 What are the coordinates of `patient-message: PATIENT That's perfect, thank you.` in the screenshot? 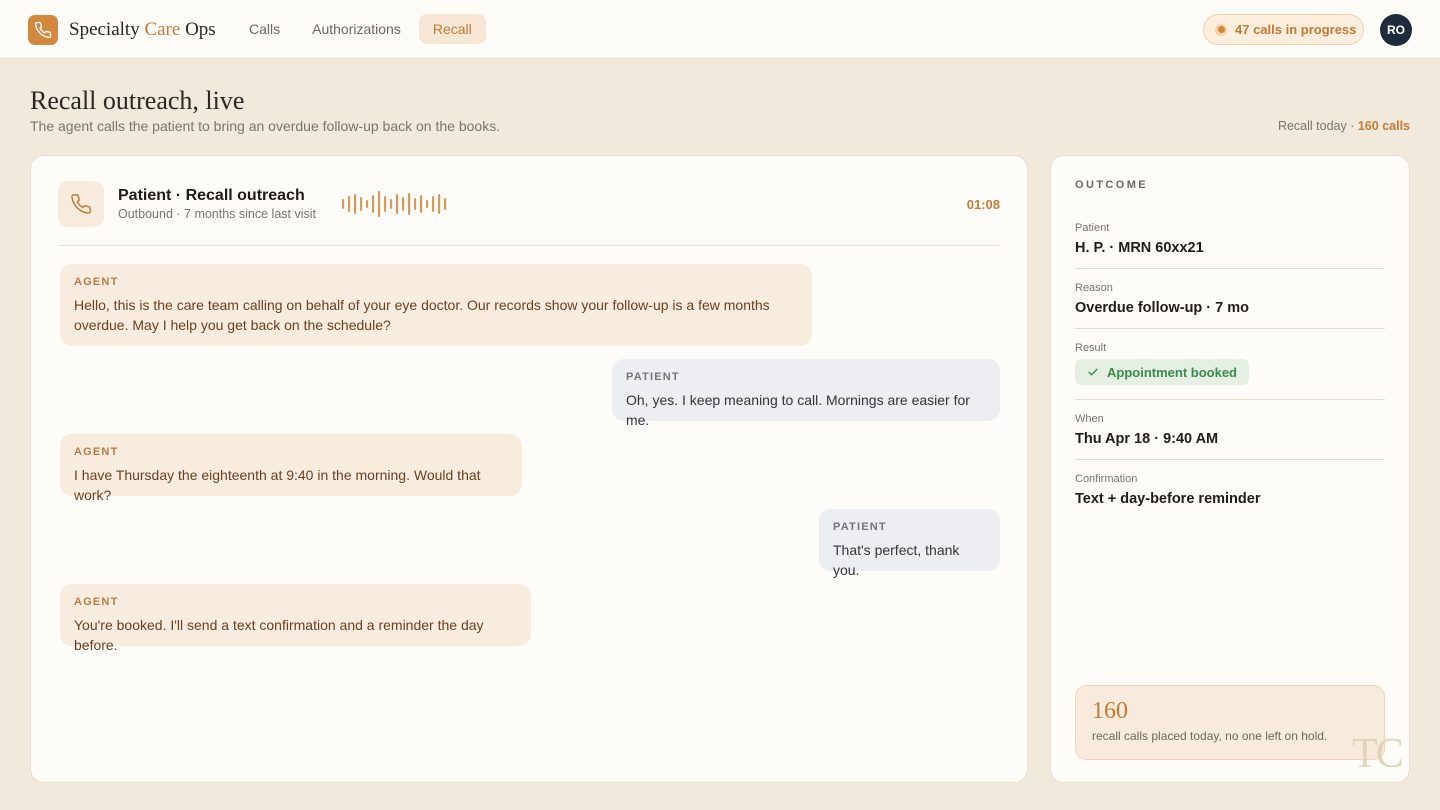 It's located at (909, 543).